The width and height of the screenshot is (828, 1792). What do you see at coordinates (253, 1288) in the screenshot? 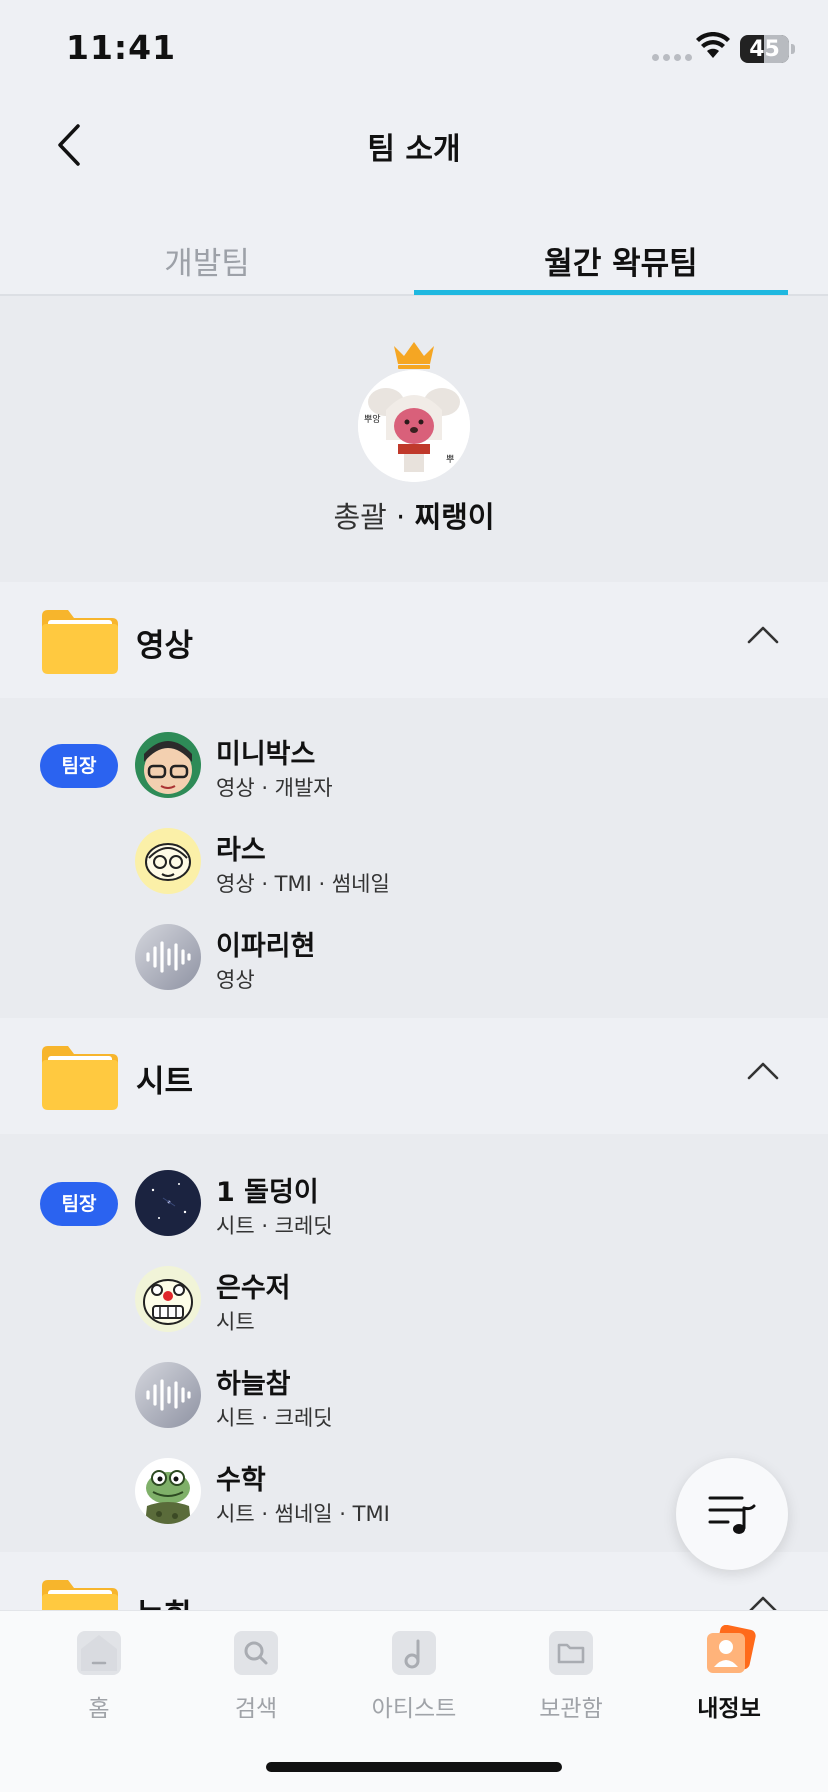
I see `member-name: 은수저` at bounding box center [253, 1288].